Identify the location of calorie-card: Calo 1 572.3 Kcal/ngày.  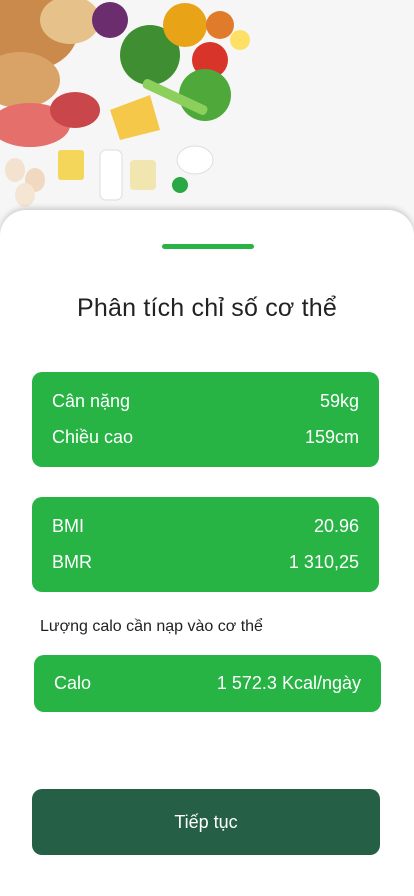
(207, 683).